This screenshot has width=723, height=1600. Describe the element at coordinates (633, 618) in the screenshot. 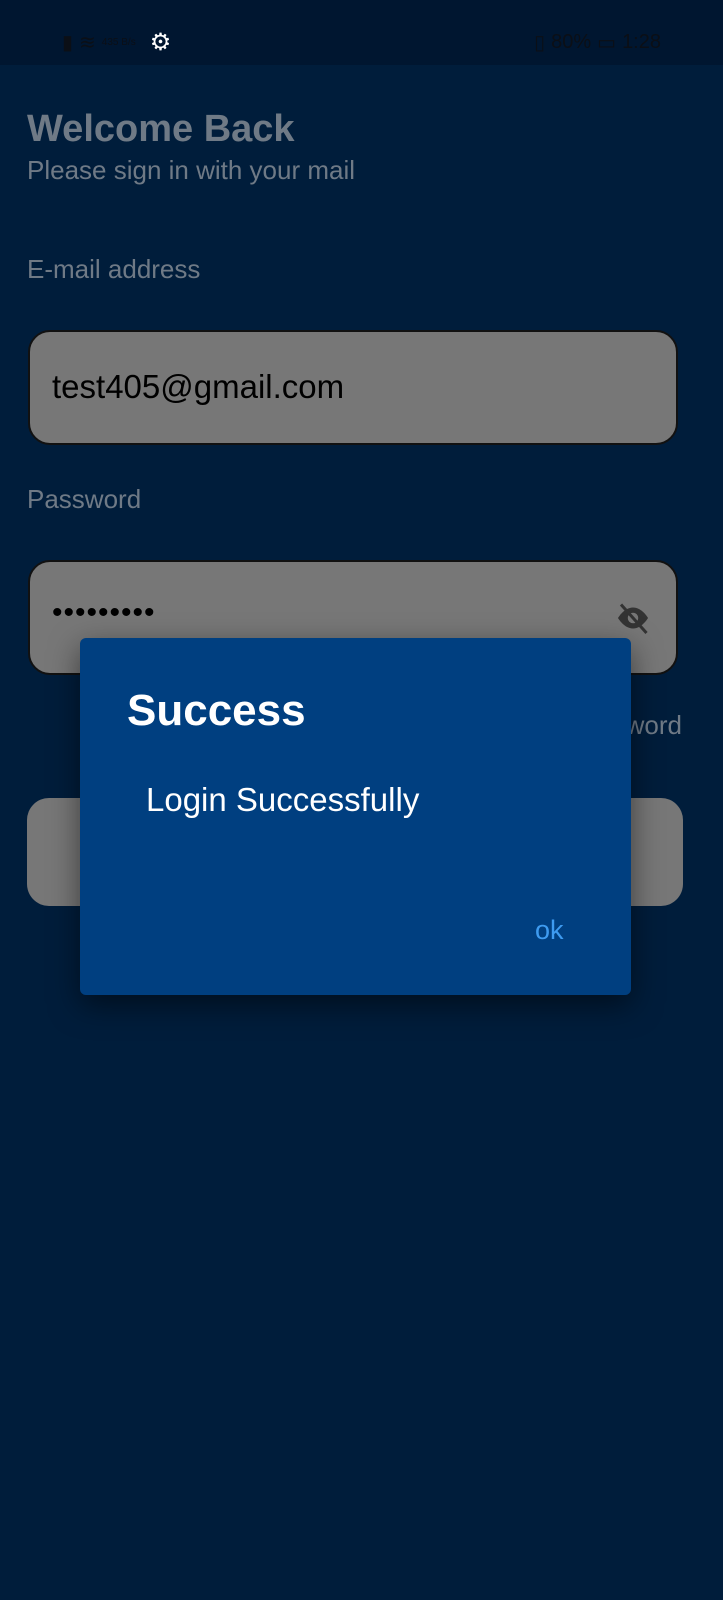

I see `eye-off-icon` at that location.